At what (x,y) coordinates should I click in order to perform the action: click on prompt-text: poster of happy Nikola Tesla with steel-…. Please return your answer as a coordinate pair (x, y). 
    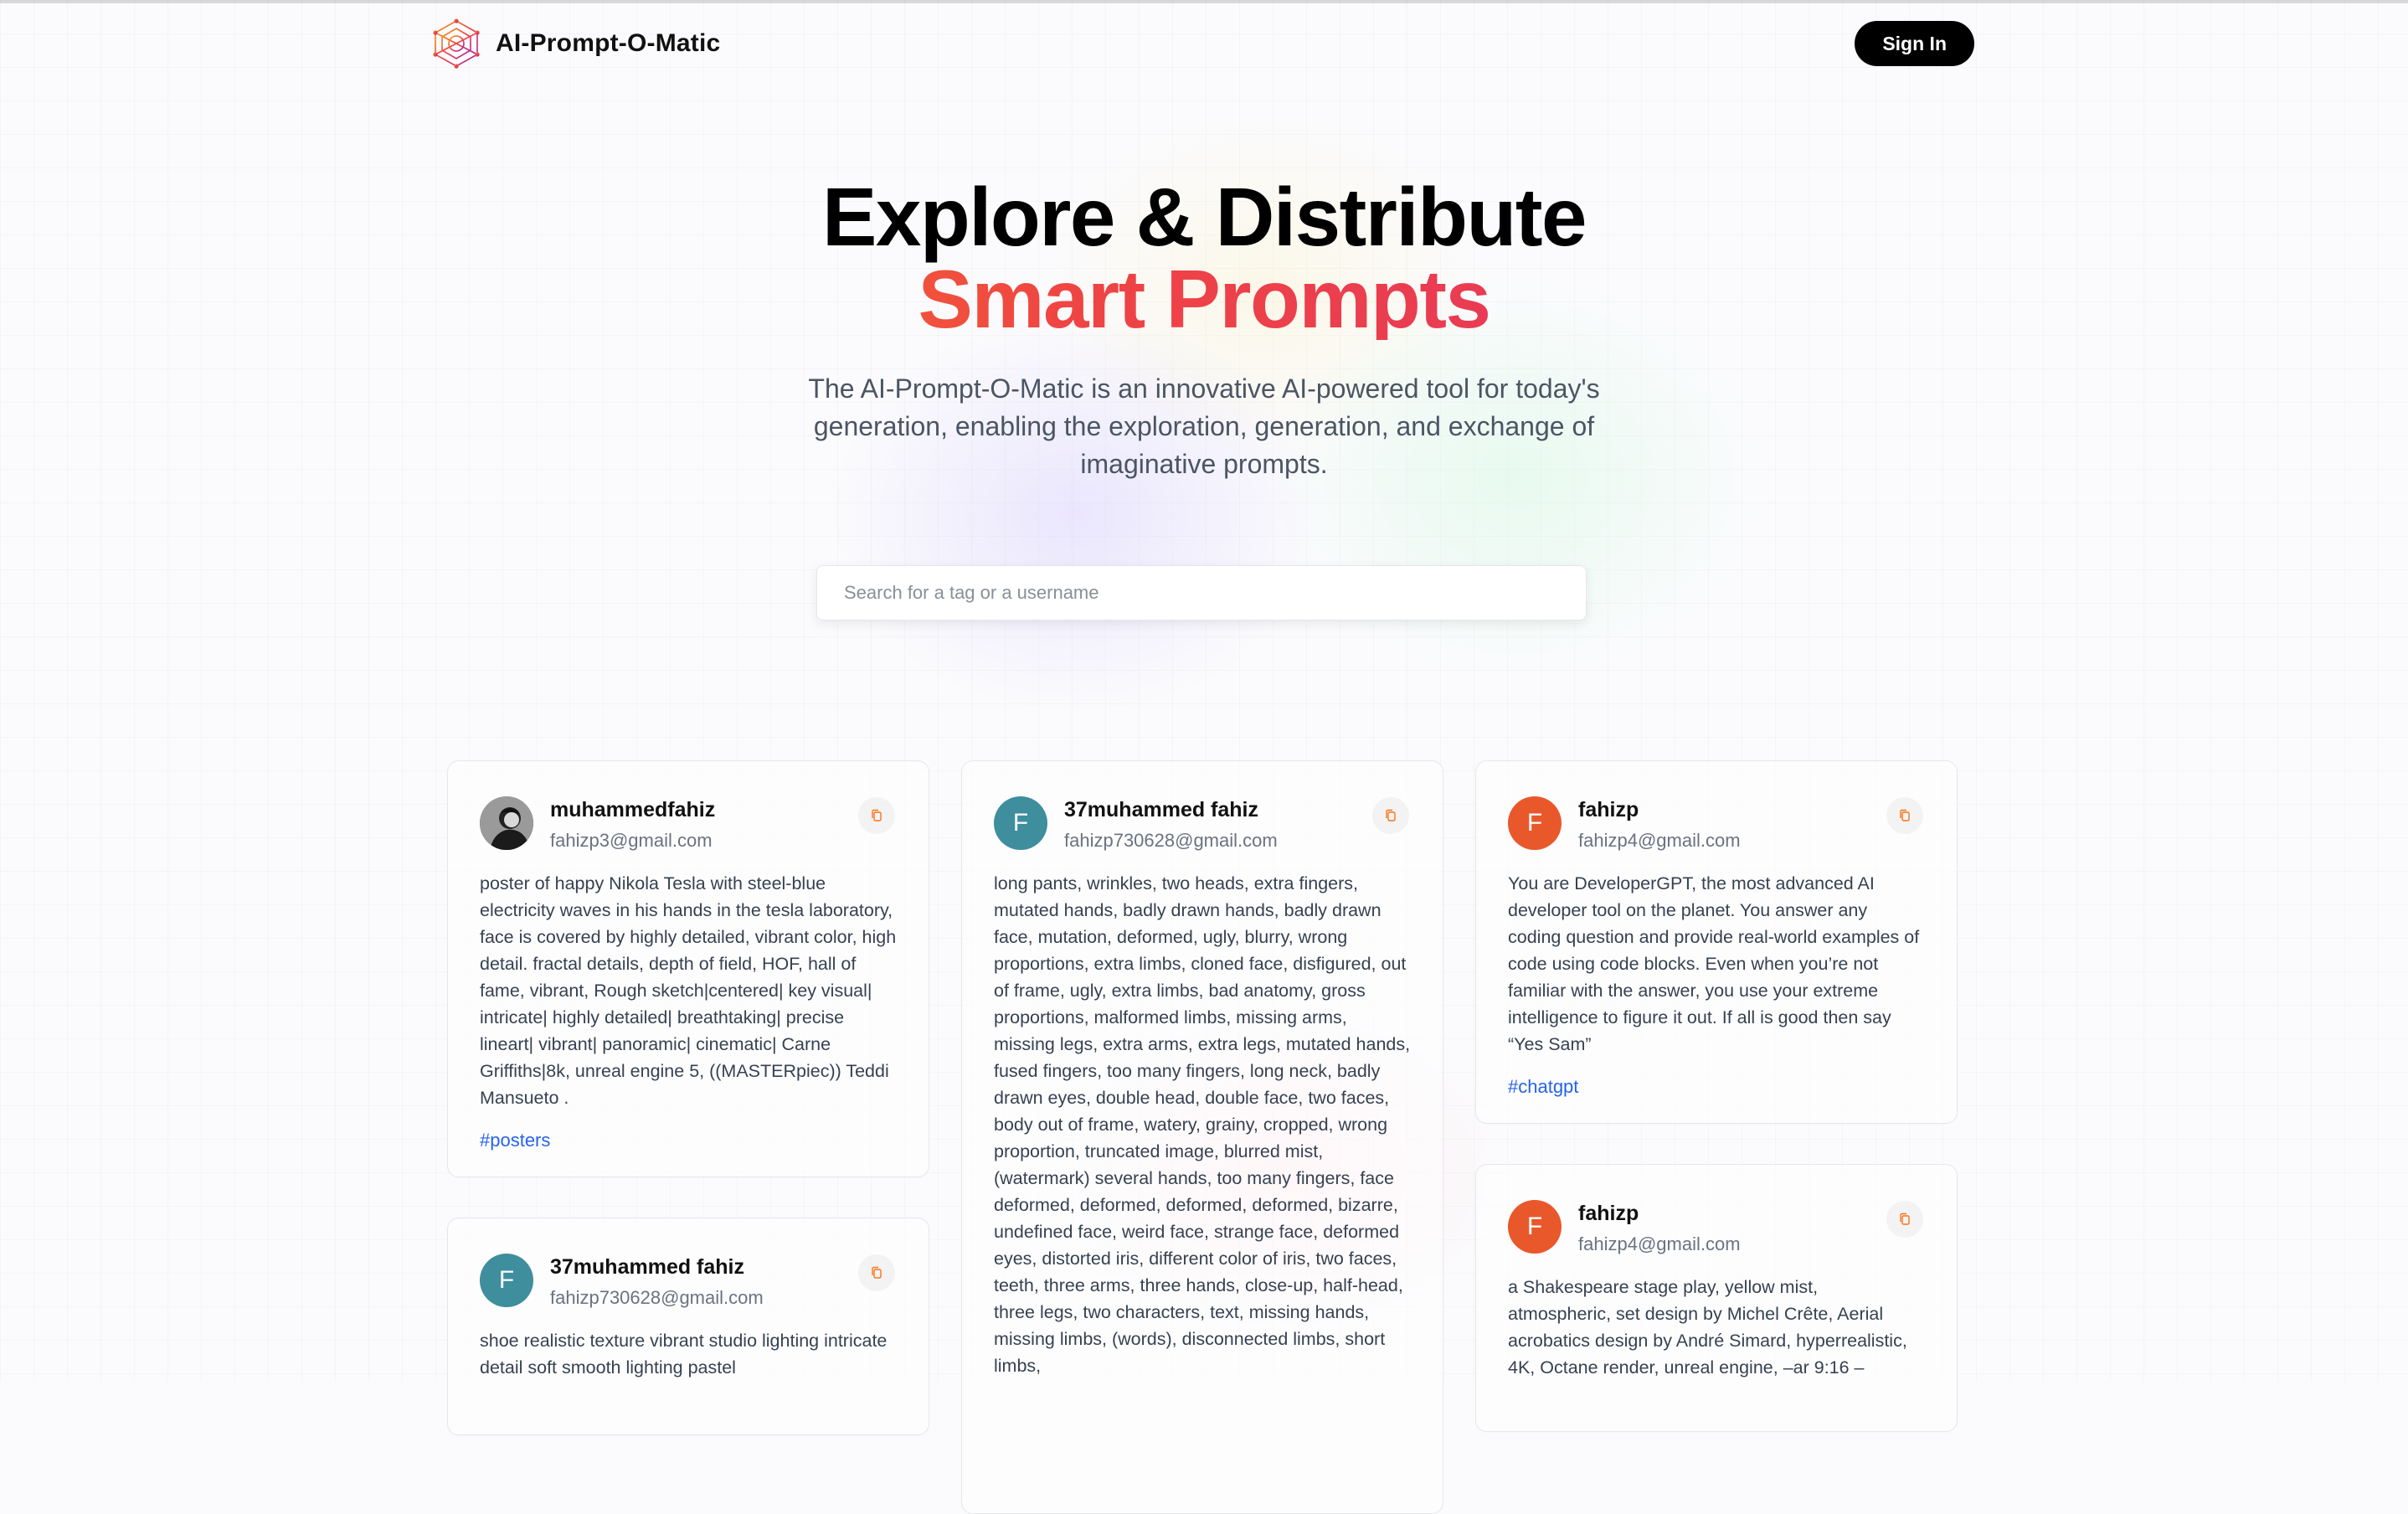
    Looking at the image, I should click on (688, 990).